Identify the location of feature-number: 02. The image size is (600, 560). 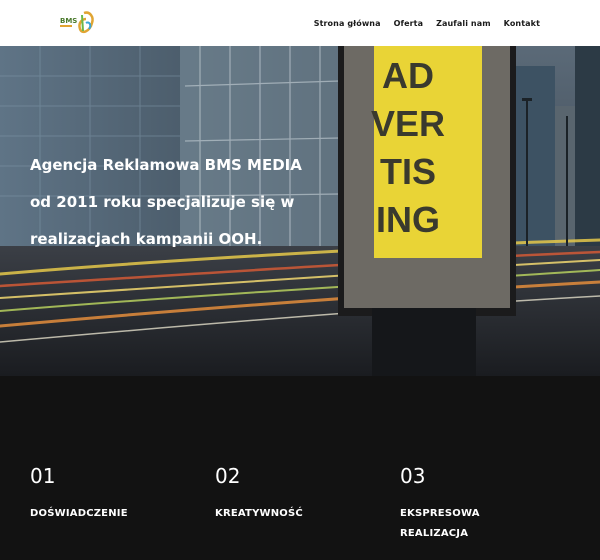
(228, 476).